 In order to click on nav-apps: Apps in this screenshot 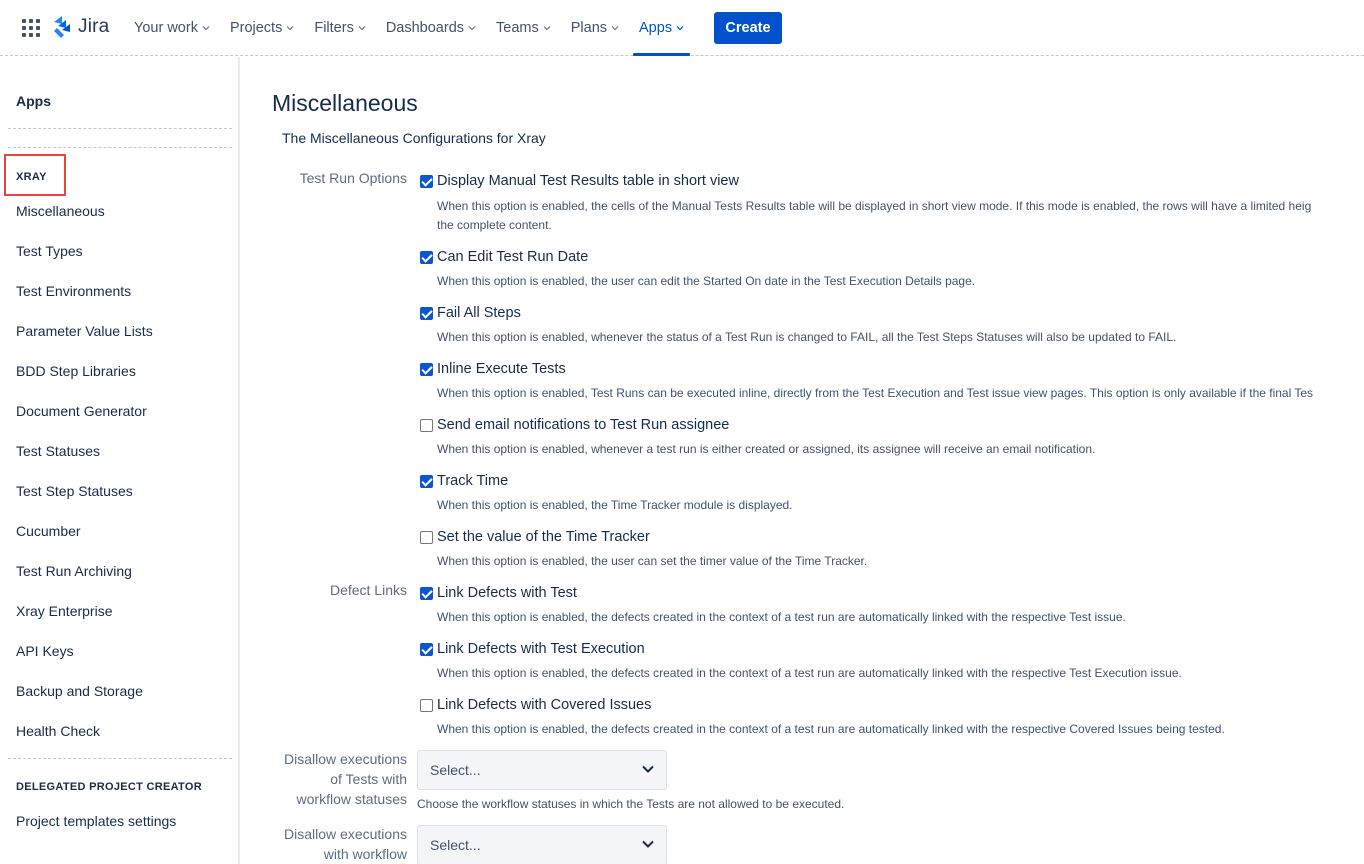, I will do `click(661, 28)`.